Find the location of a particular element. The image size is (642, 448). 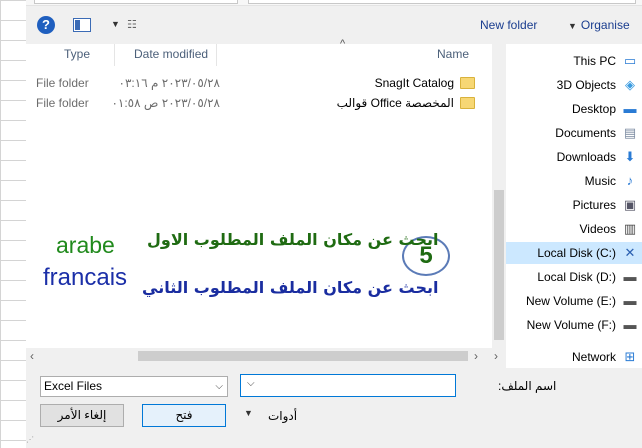

nav-item-label: This PC is located at coordinates (594, 61).